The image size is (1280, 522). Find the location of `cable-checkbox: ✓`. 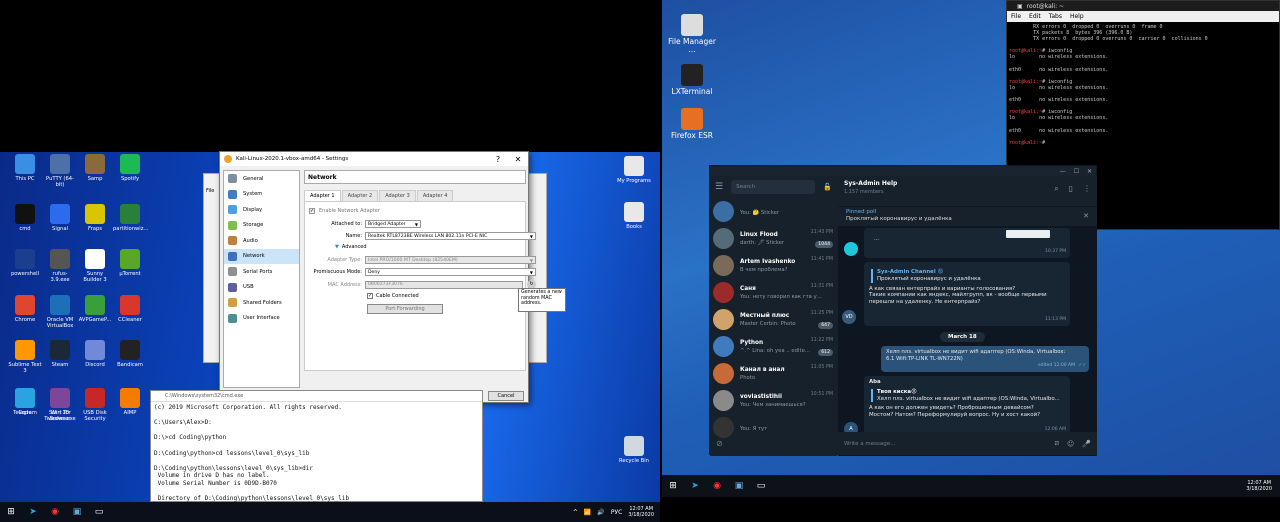

cable-checkbox: ✓ is located at coordinates (370, 296).